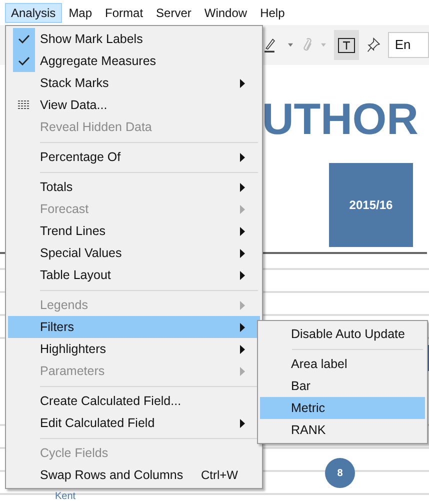  I want to click on year-tile: 2015/16, so click(371, 205).